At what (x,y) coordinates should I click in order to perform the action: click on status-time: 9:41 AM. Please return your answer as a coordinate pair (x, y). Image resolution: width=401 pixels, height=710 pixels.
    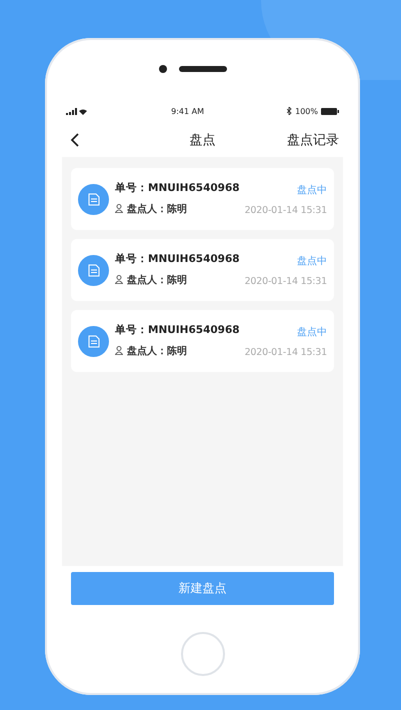
    Looking at the image, I should click on (187, 111).